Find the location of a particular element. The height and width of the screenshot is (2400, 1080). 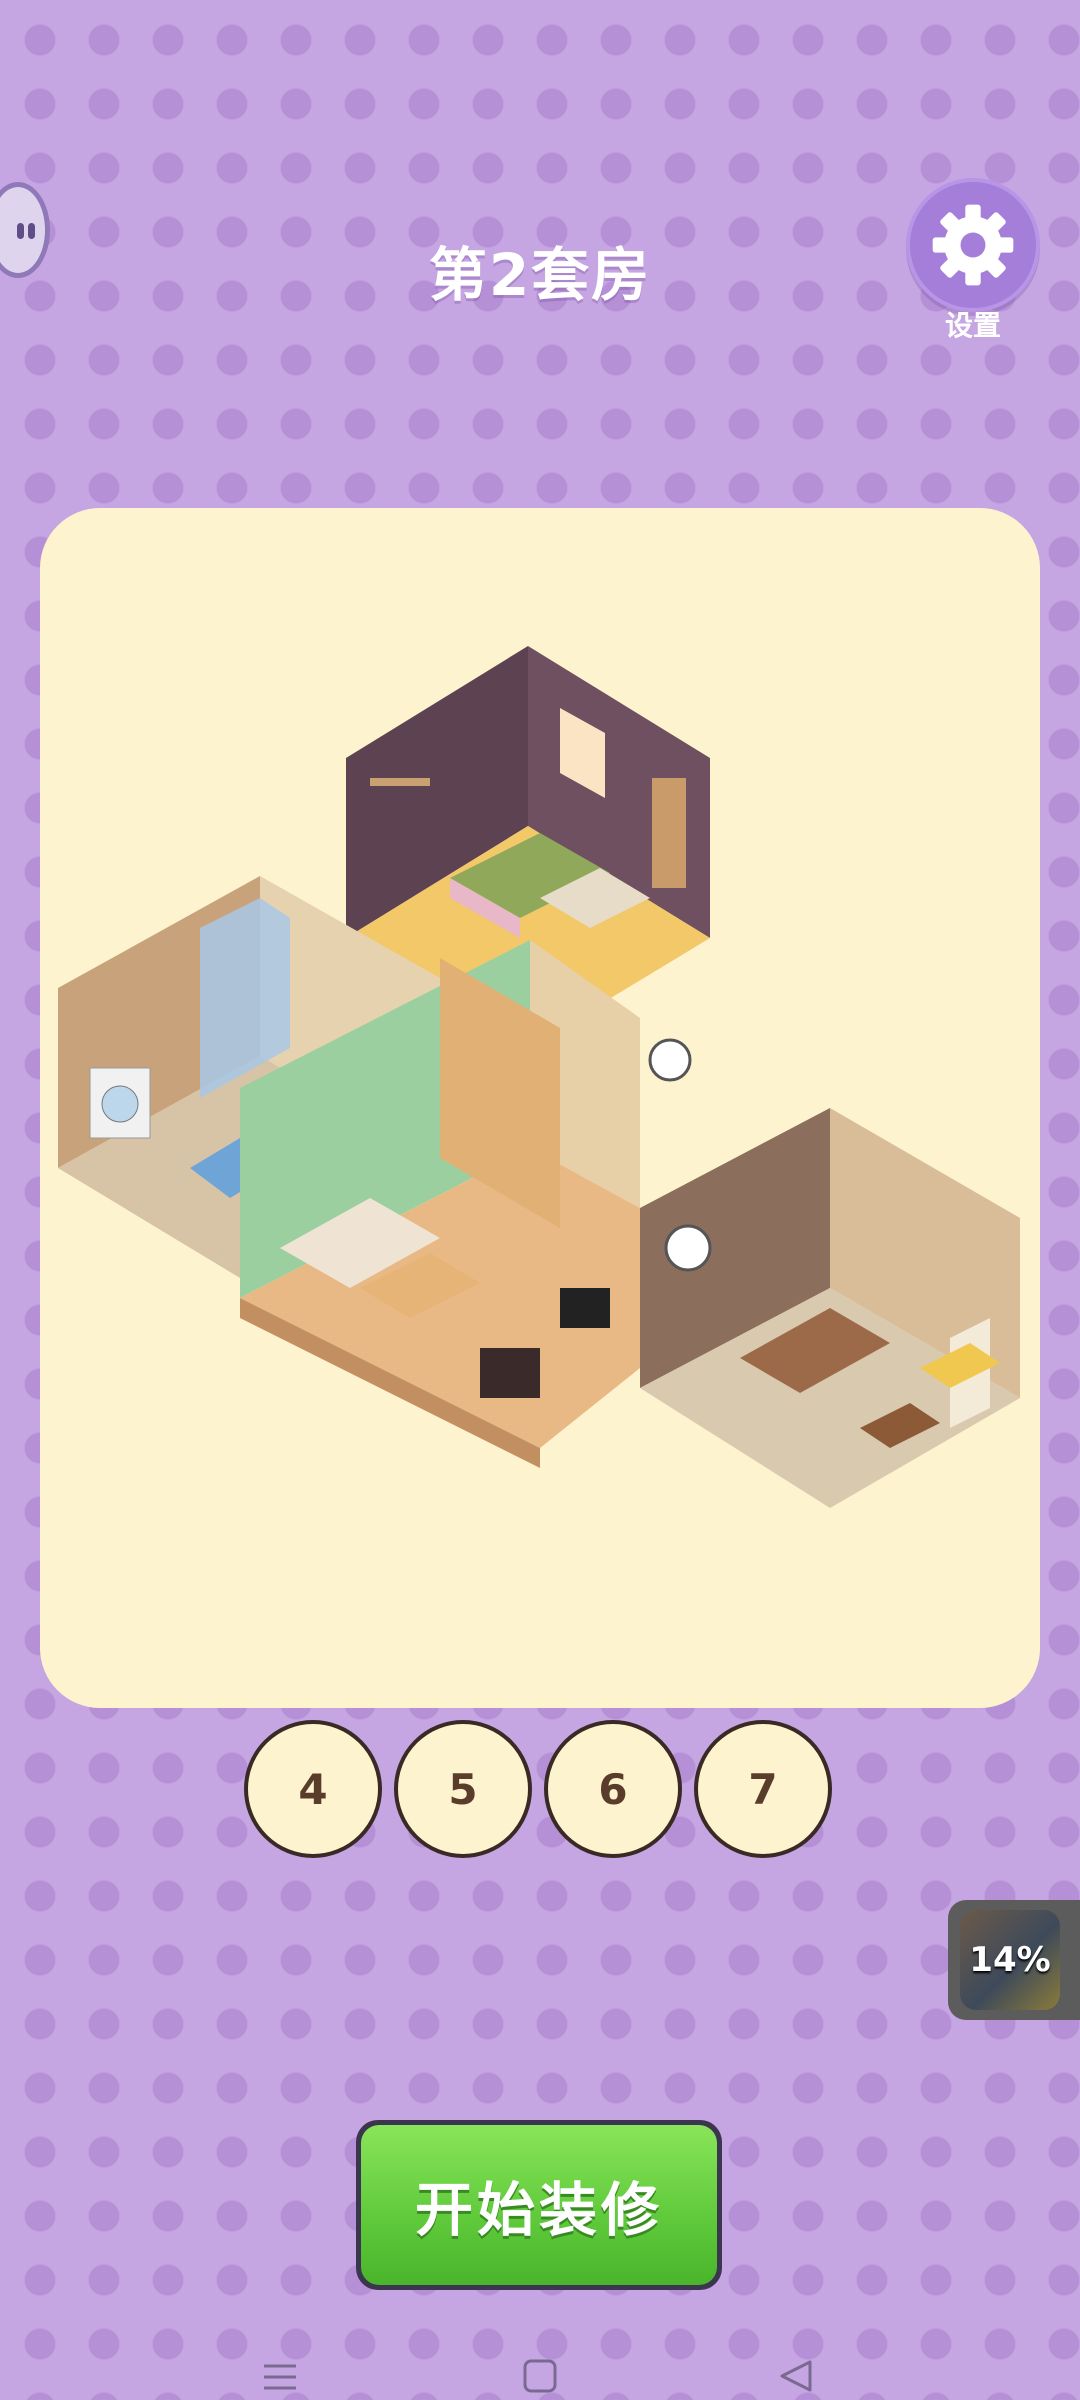

settings-button is located at coordinates (973, 245).